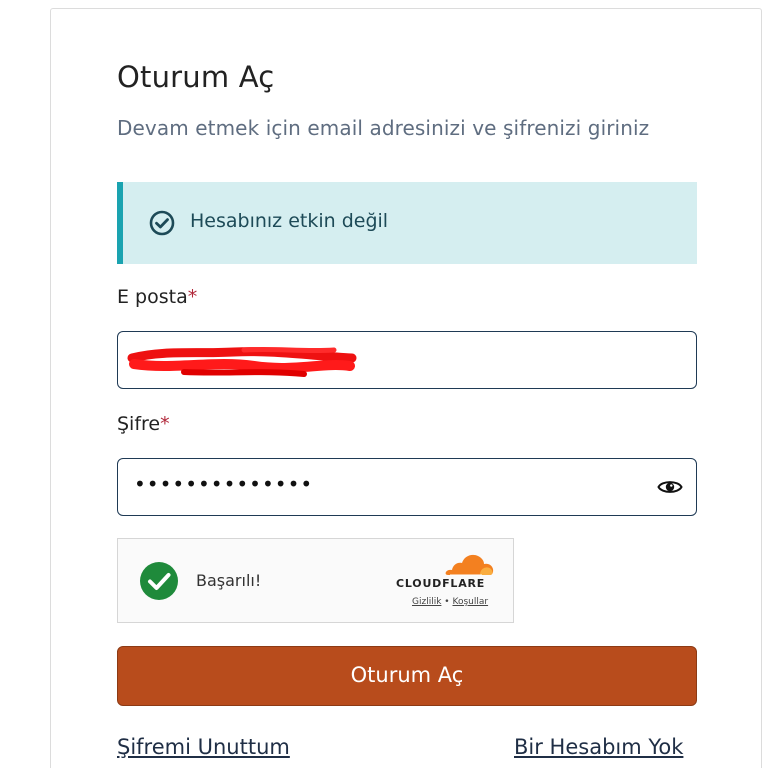  What do you see at coordinates (407, 487) in the screenshot?
I see `password-field: ••••••••••••••` at bounding box center [407, 487].